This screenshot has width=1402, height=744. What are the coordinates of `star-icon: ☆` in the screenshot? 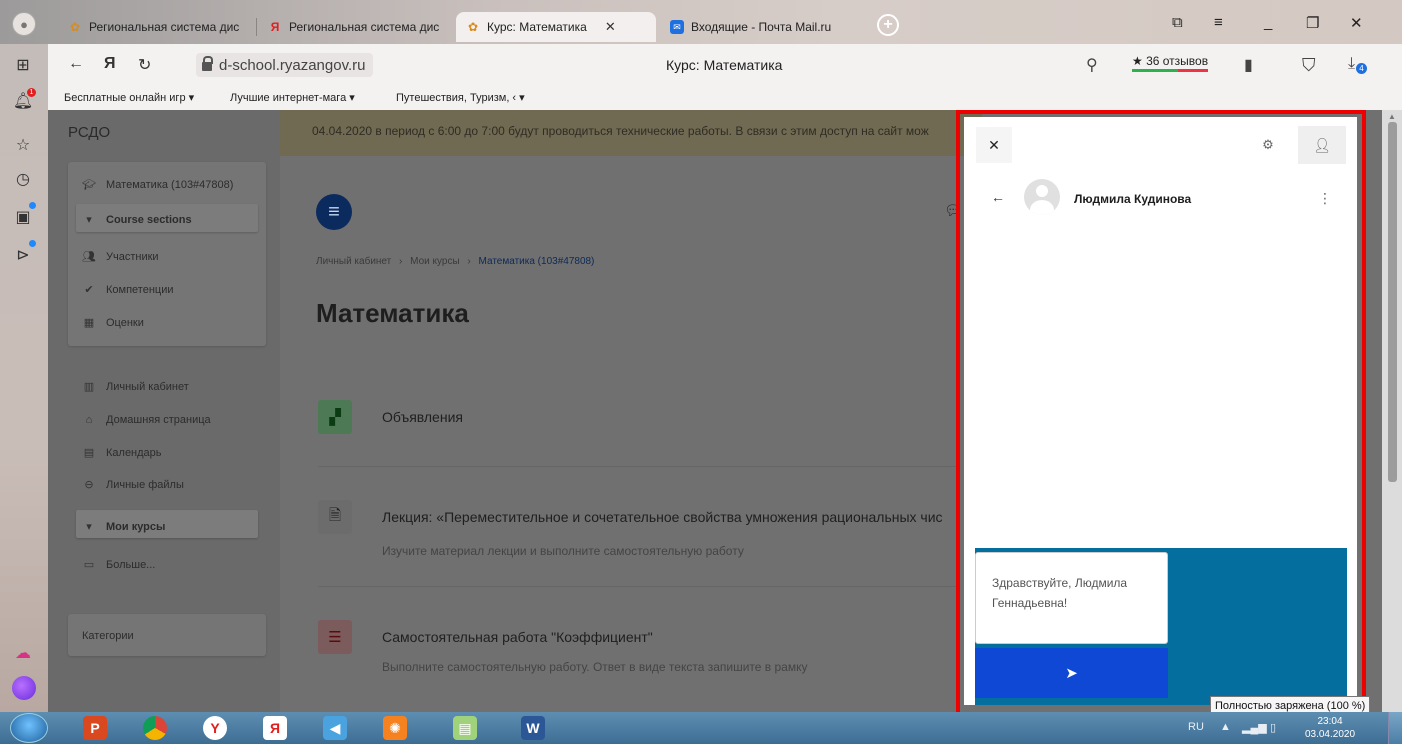 It's located at (23, 145).